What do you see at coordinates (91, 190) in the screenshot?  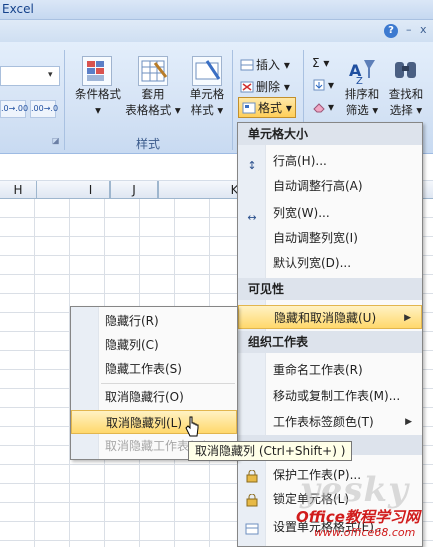 I see `column-header: I` at bounding box center [91, 190].